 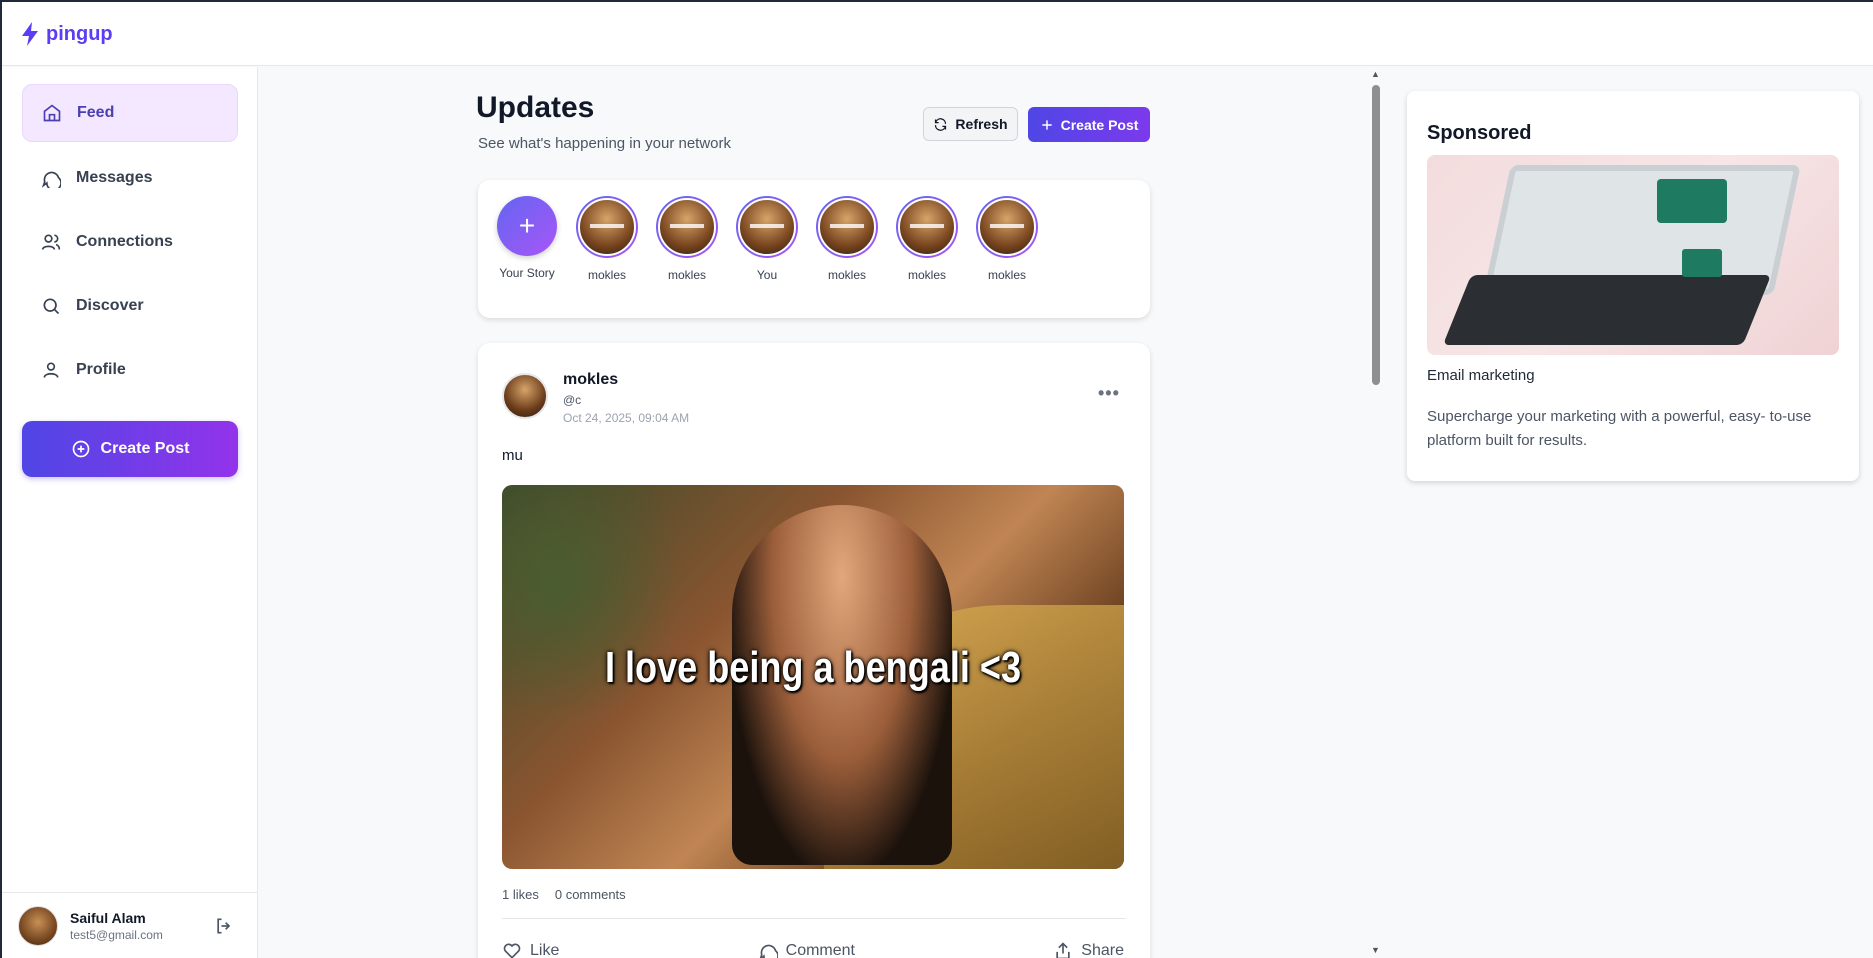 I want to click on sidebar-item-label: Messages, so click(x=114, y=177).